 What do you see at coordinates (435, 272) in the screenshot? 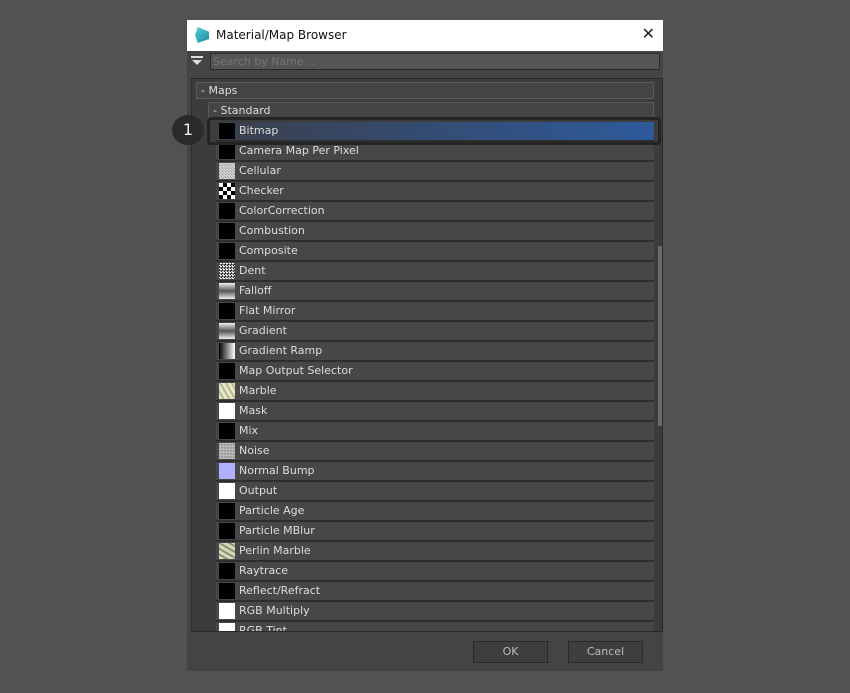
I see `map-item: Dent` at bounding box center [435, 272].